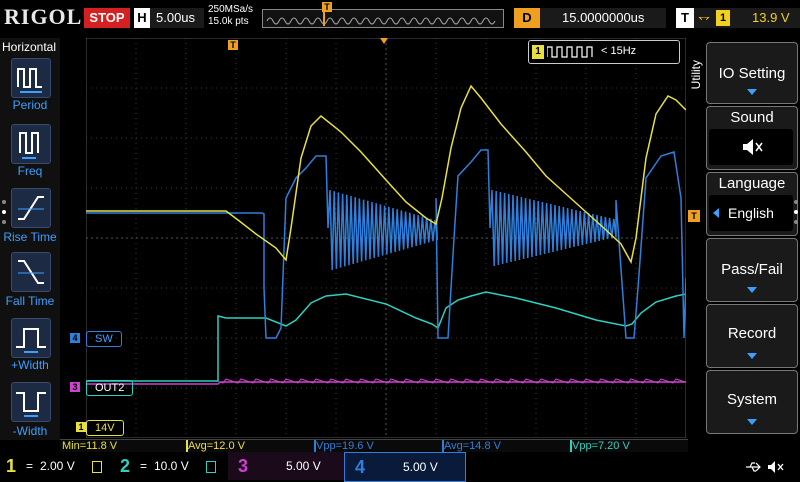 The image size is (800, 482). What do you see at coordinates (31, 338) in the screenshot?
I see `pos-width-icon` at bounding box center [31, 338].